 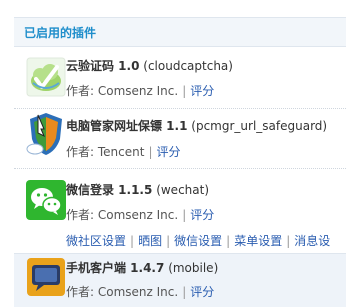 What do you see at coordinates (150, 241) in the screenshot?
I see `show-photo-link: 晒图` at bounding box center [150, 241].